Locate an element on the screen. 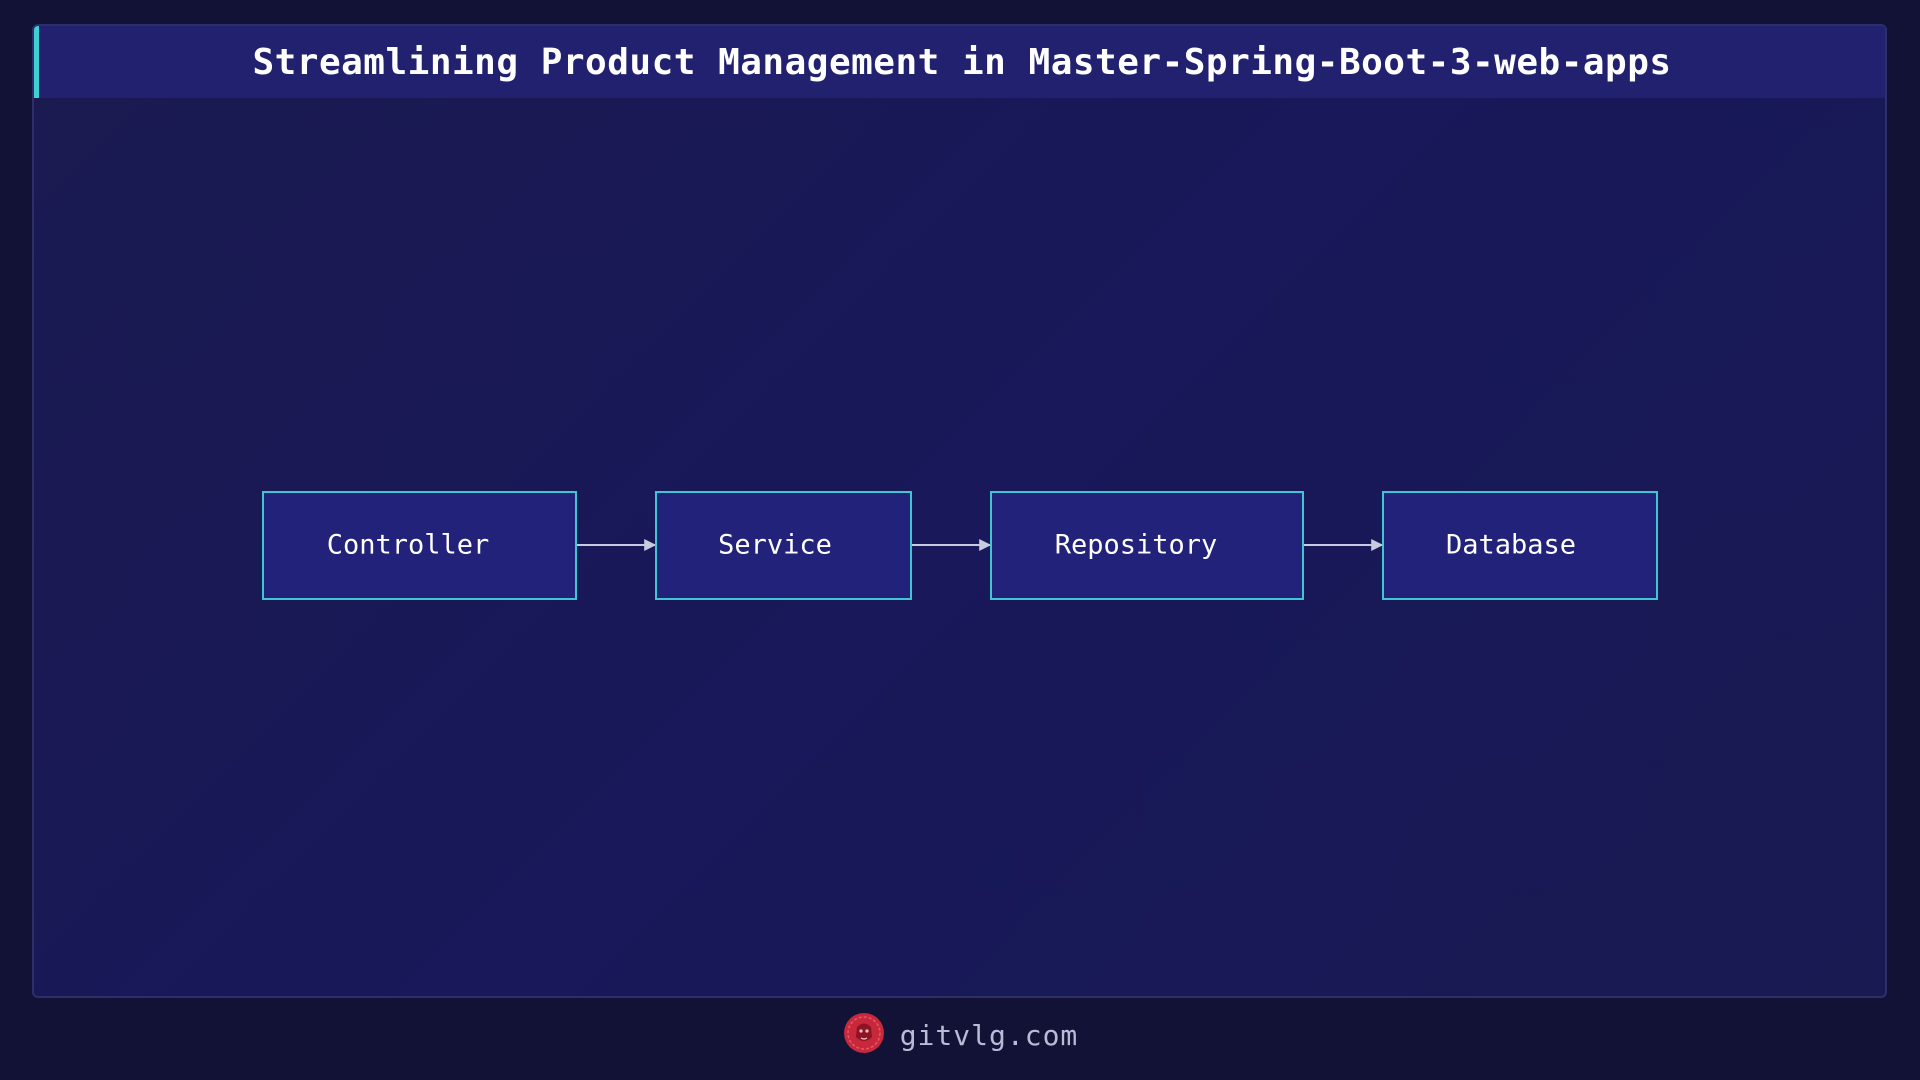 This screenshot has width=1920, height=1080. node-repository-label: Repository is located at coordinates (1136, 545).